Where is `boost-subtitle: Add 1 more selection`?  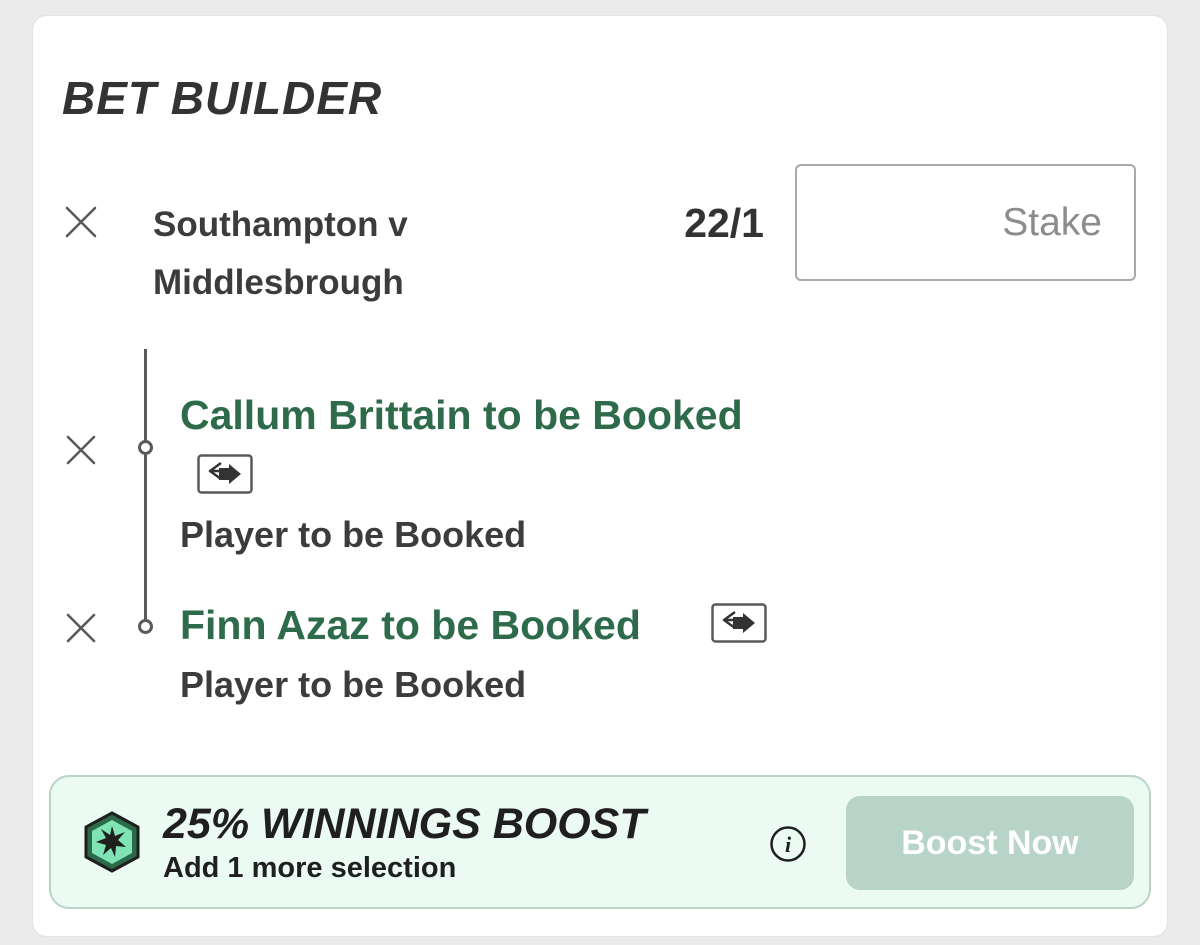
boost-subtitle: Add 1 more selection is located at coordinates (310, 868).